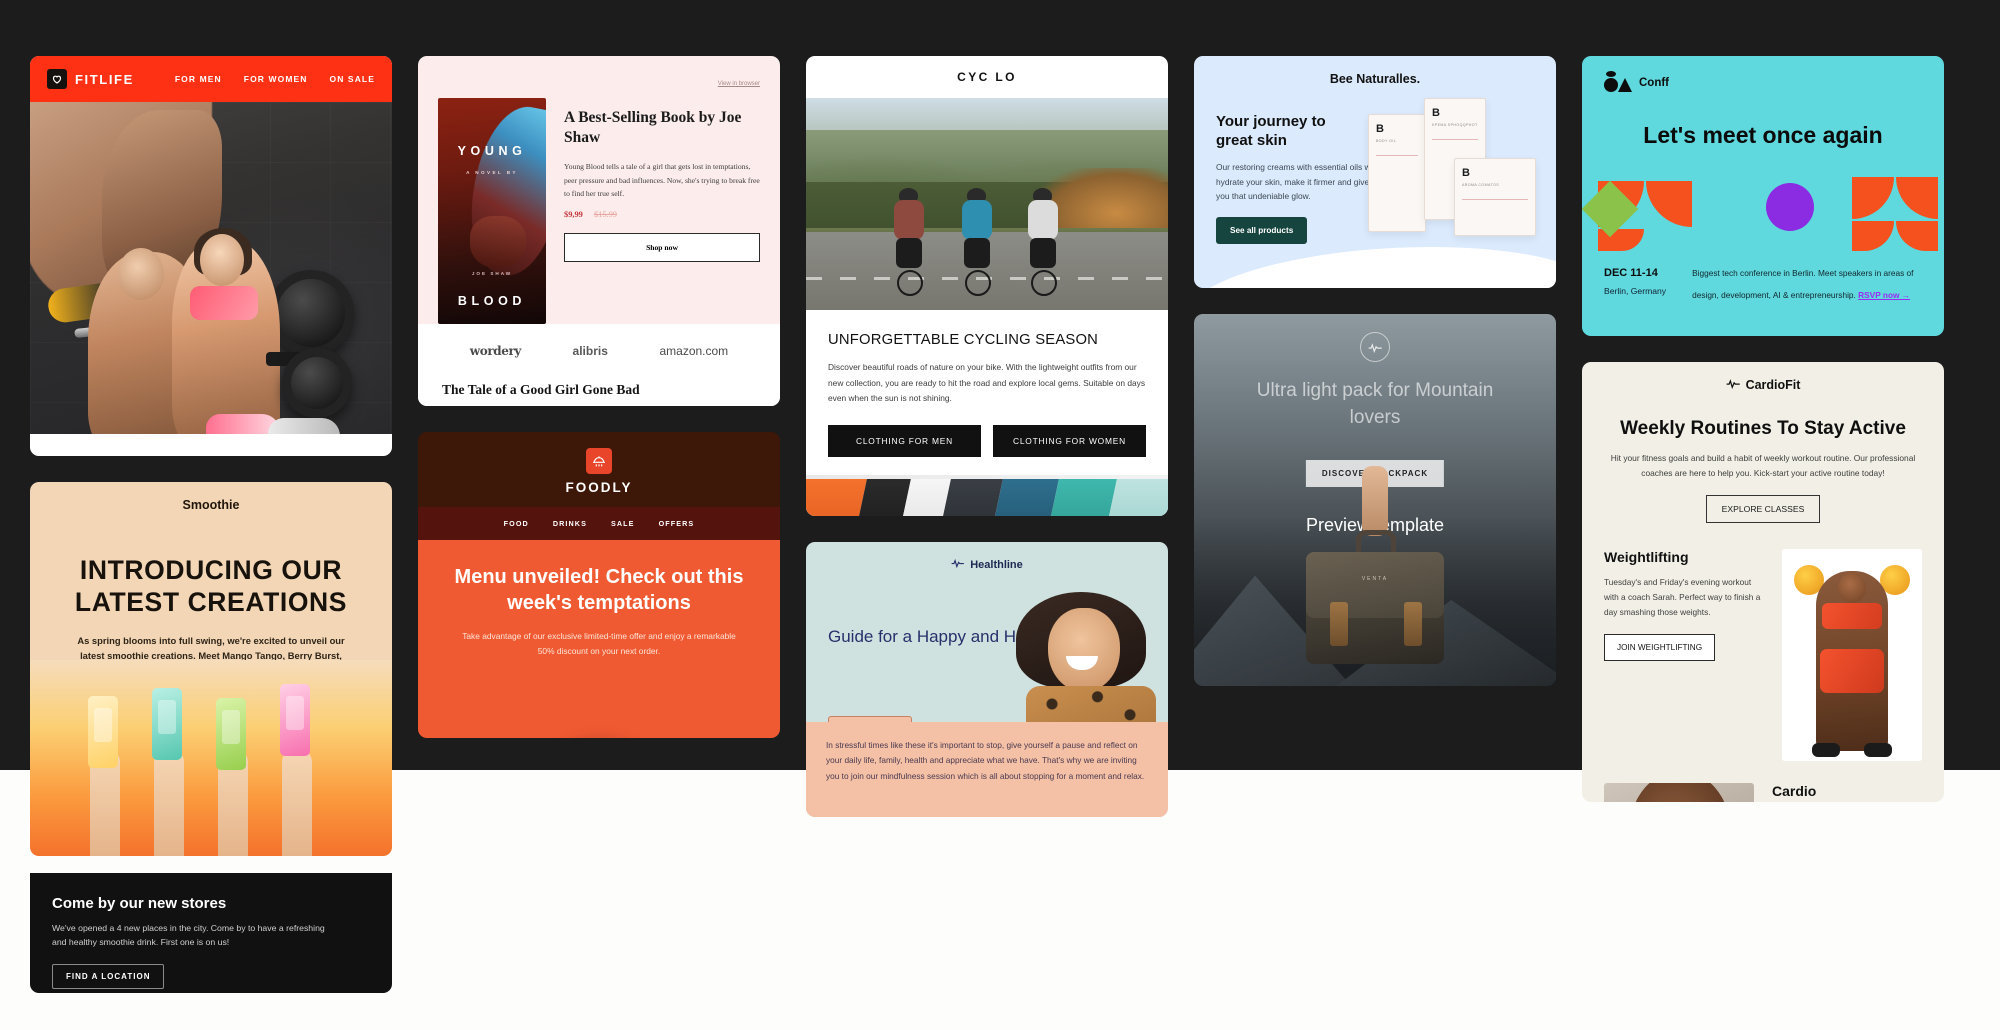 The image size is (2000, 1030). I want to click on cycling-brand: CYC LO, so click(987, 77).